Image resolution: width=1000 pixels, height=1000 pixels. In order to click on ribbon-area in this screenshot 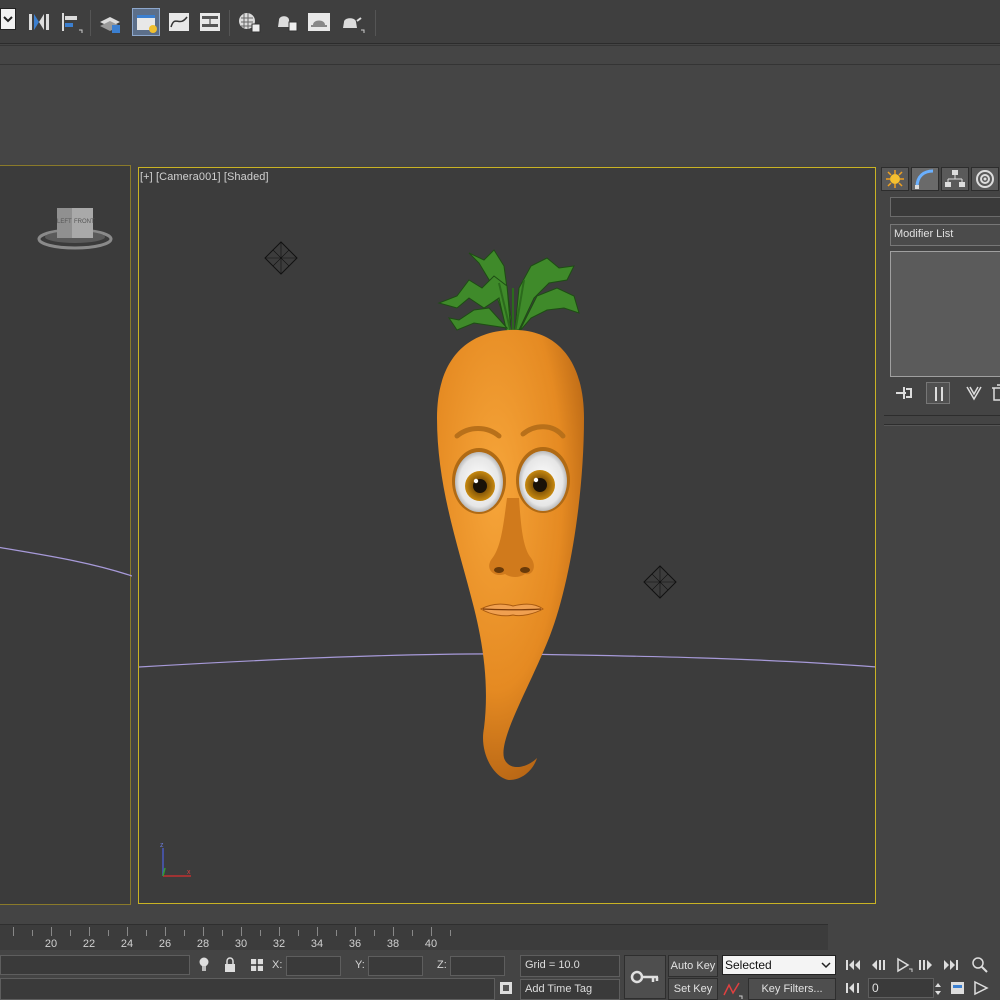, I will do `click(500, 104)`.